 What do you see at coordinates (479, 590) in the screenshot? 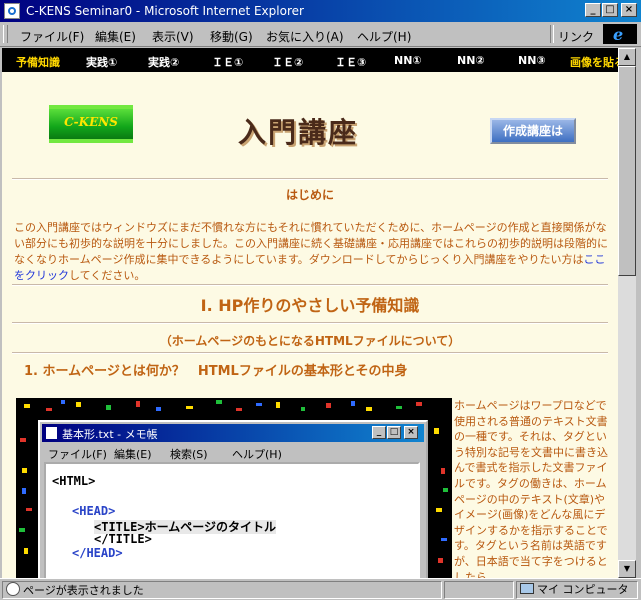
I see `status-pane-empty` at bounding box center [479, 590].